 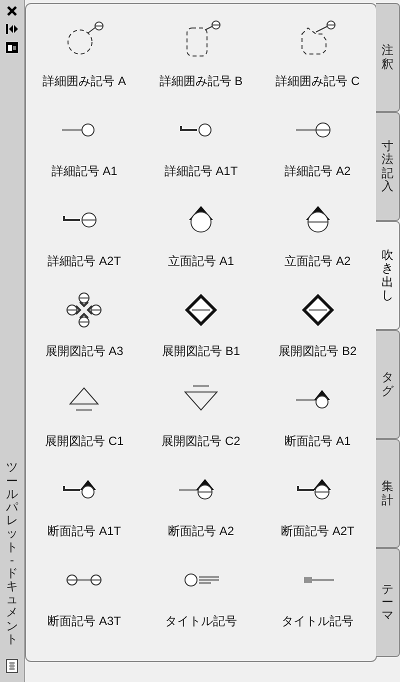 What do you see at coordinates (317, 147) in the screenshot?
I see `tool-item: 詳細記号 A2` at bounding box center [317, 147].